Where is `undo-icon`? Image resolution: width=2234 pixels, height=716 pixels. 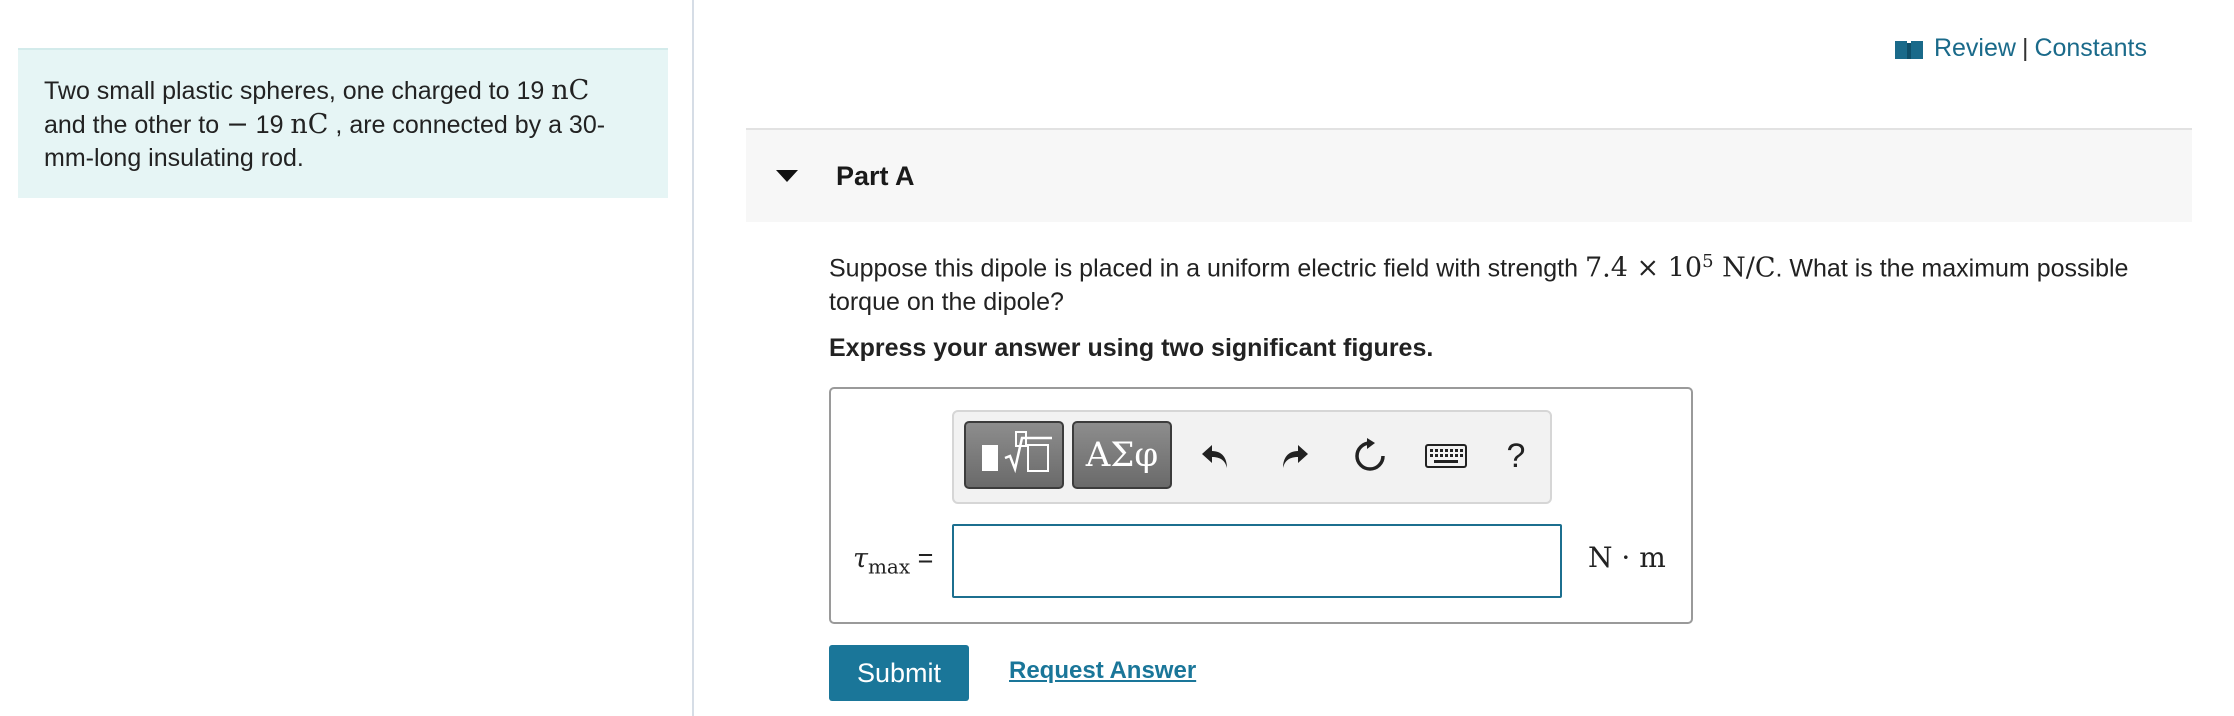
undo-icon is located at coordinates (1214, 456).